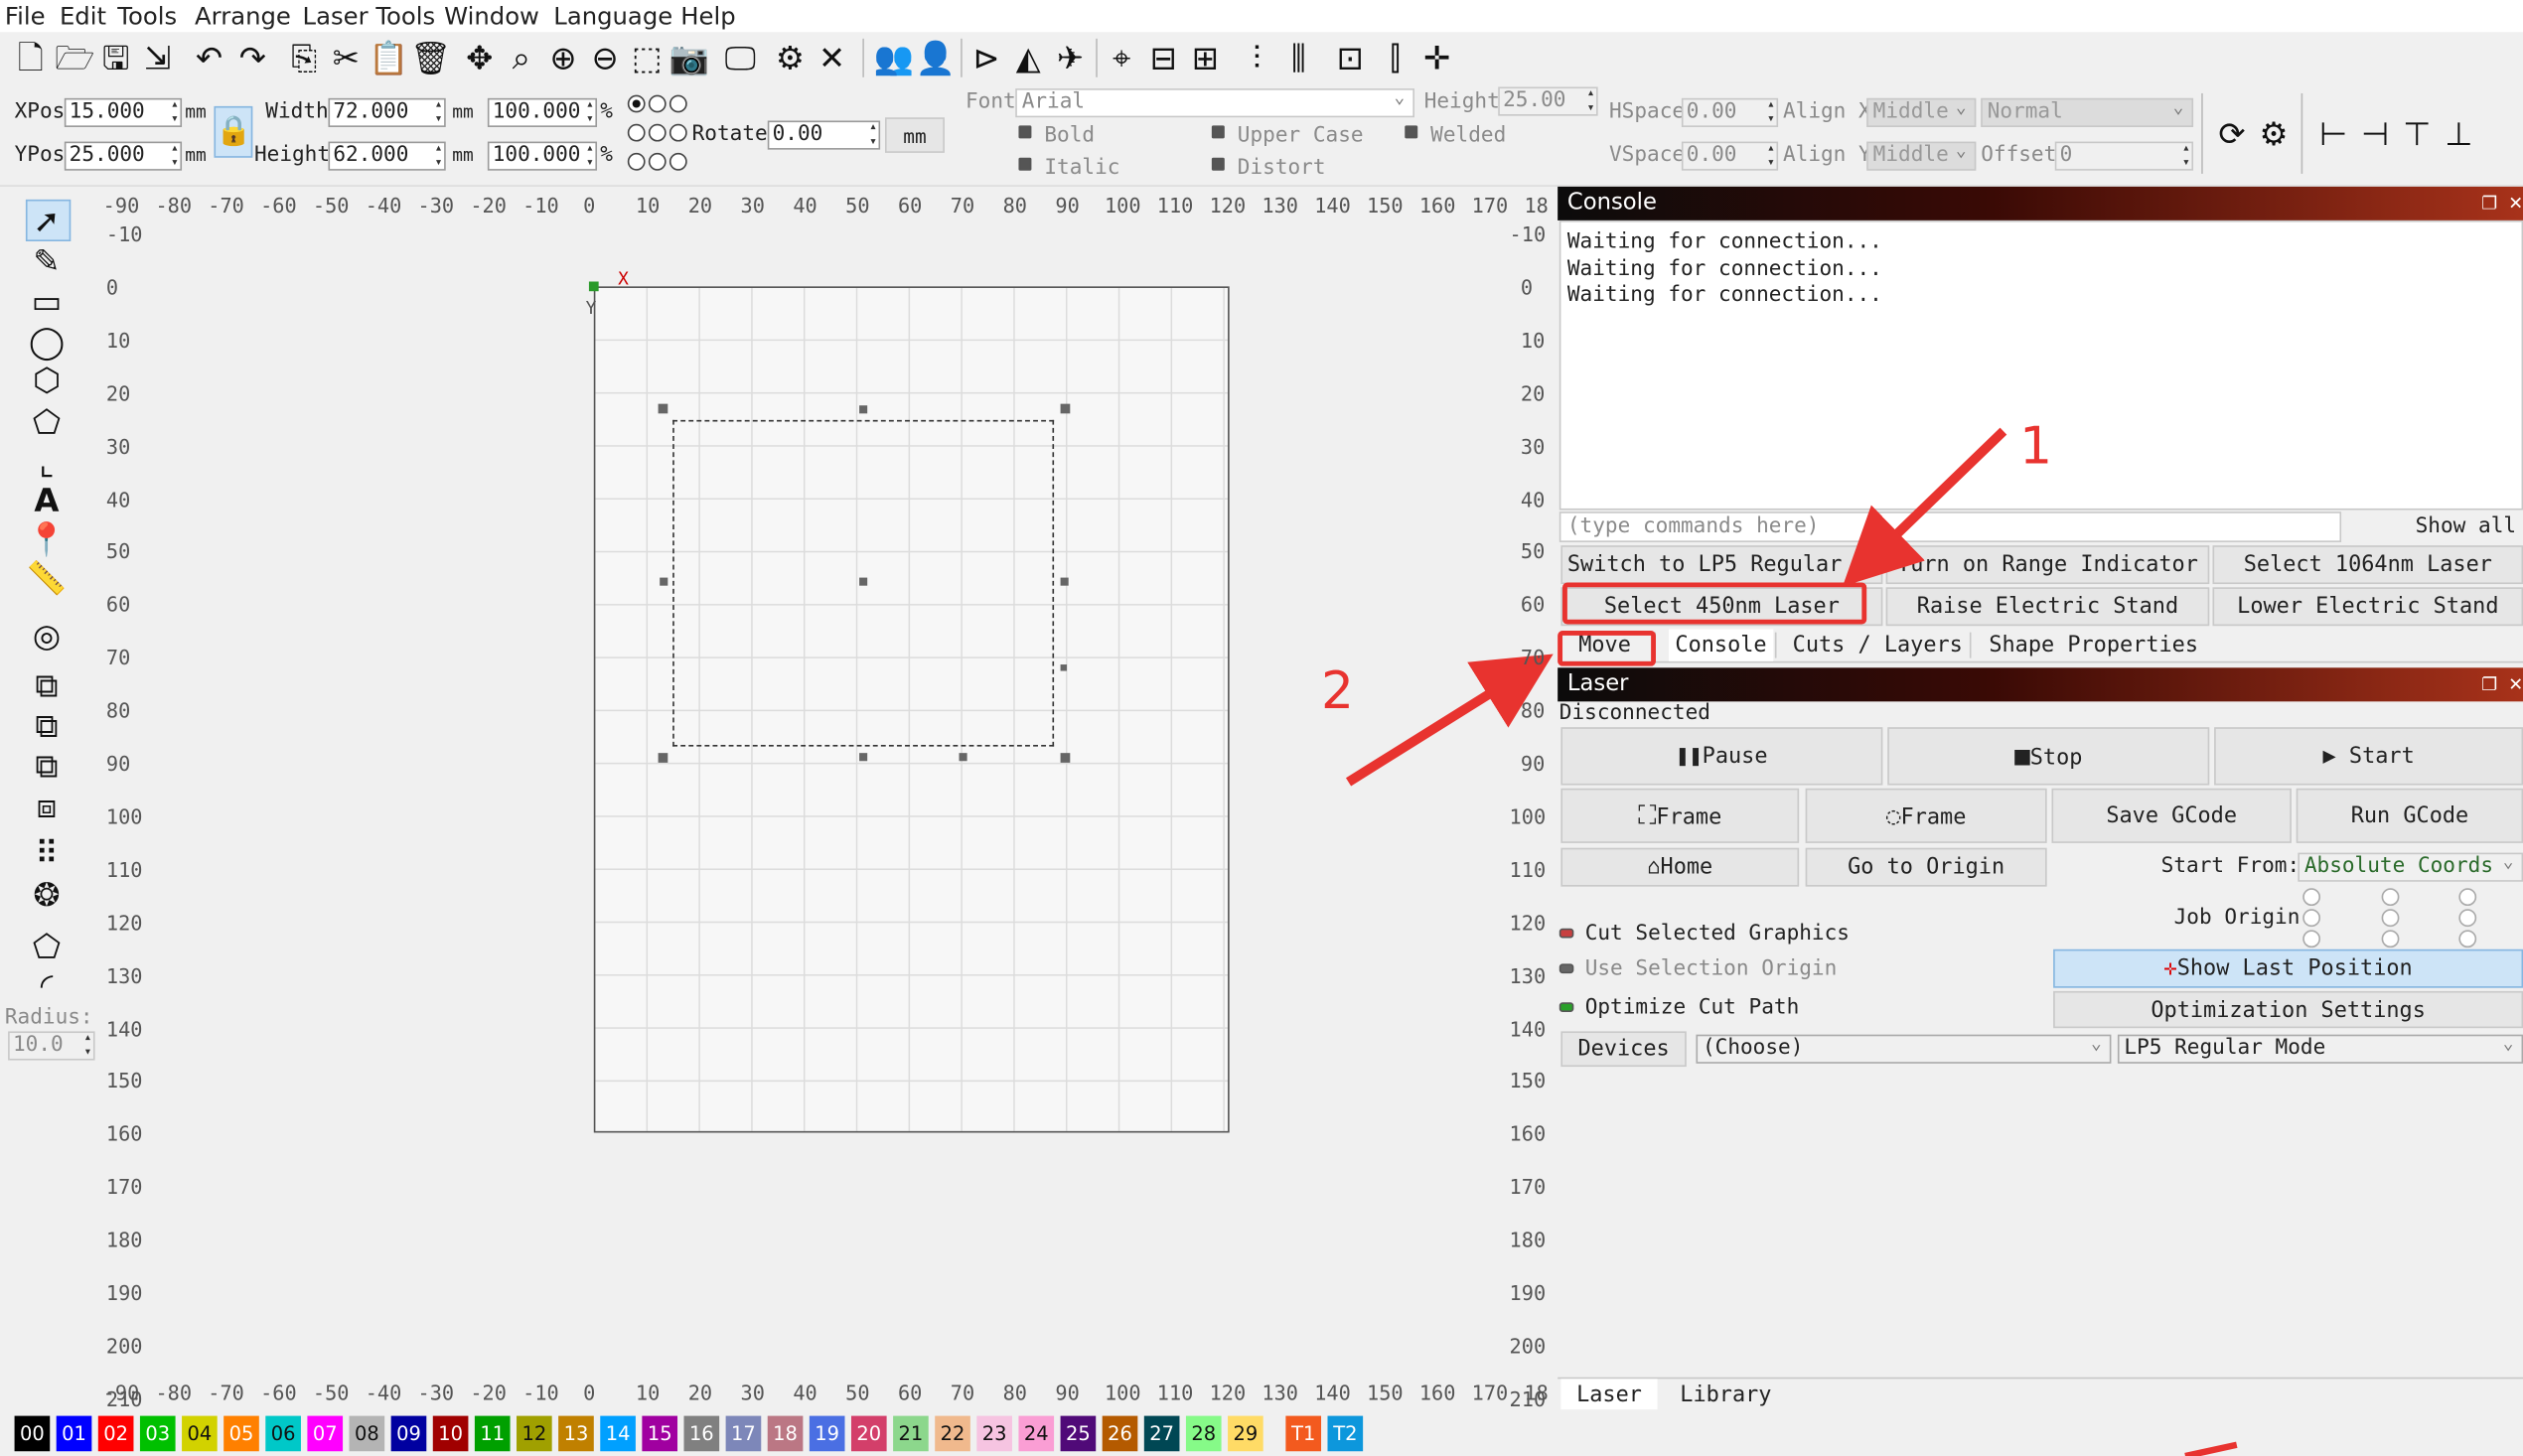 This screenshot has width=2523, height=1456. Describe the element at coordinates (689, 58) in the screenshot. I see `camera-icon: 📷` at that location.